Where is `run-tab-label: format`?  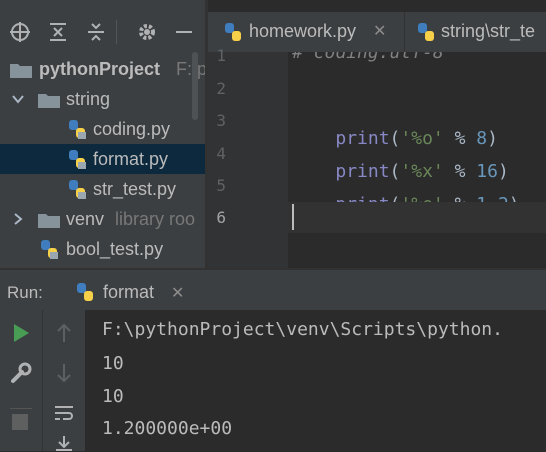
run-tab-label: format is located at coordinates (128, 292).